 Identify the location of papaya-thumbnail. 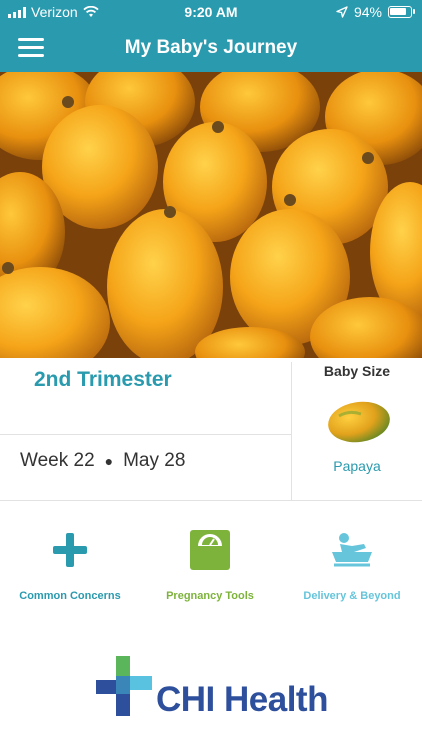
(359, 422).